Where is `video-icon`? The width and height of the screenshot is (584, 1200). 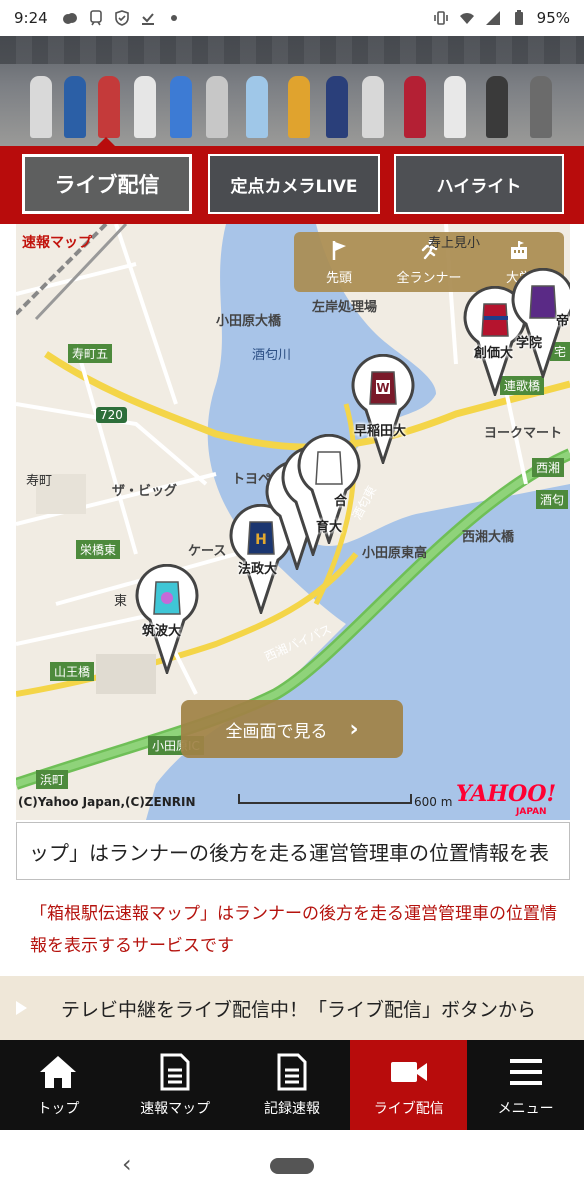 video-icon is located at coordinates (408, 1072).